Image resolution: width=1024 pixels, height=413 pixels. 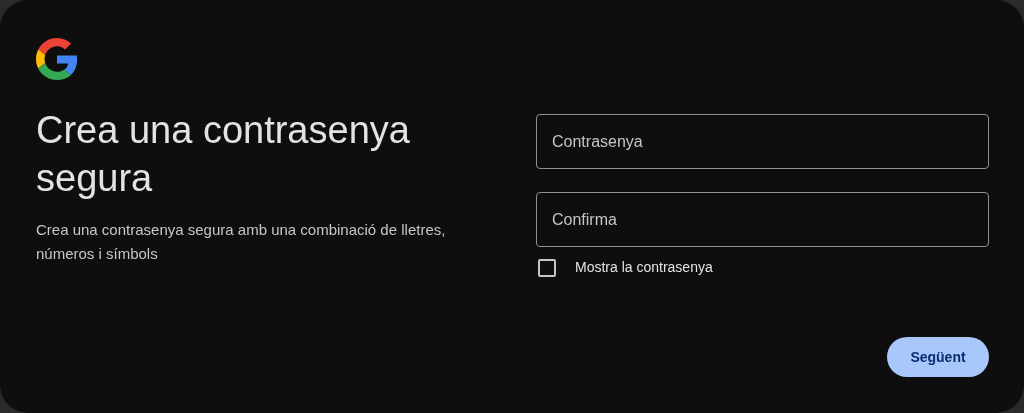 I want to click on next-button: Següent, so click(x=938, y=357).